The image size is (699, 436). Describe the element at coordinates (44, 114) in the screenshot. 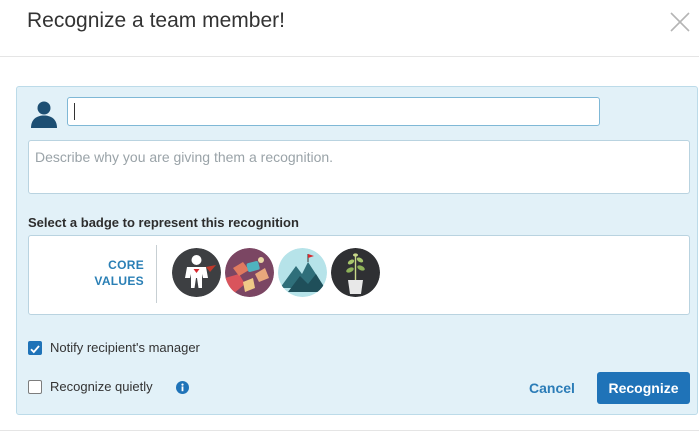

I see `user-icon` at that location.